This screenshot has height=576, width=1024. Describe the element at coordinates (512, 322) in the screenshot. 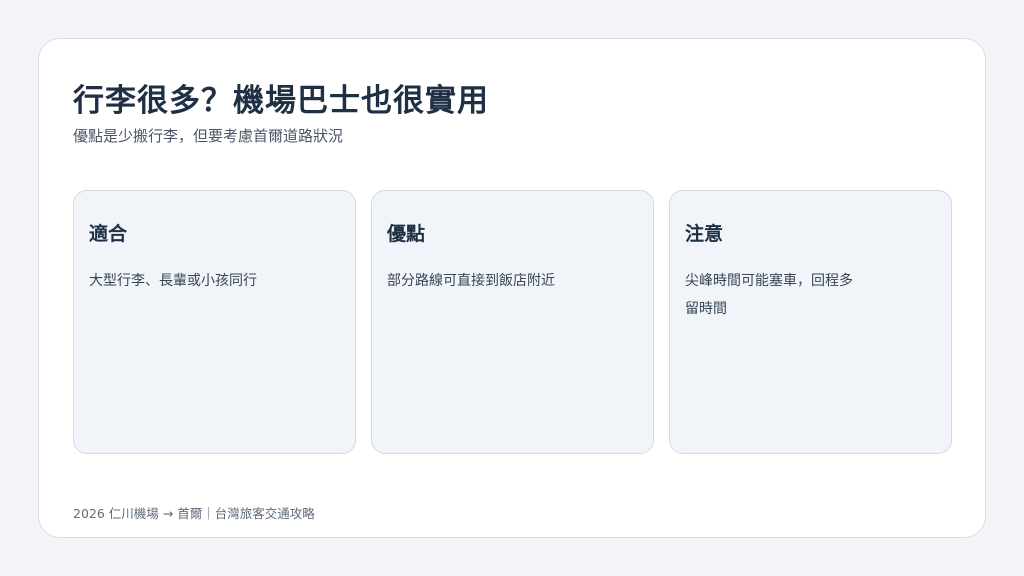

I see `card-advantages: 優點 部分路線可直接到飯店附近` at that location.